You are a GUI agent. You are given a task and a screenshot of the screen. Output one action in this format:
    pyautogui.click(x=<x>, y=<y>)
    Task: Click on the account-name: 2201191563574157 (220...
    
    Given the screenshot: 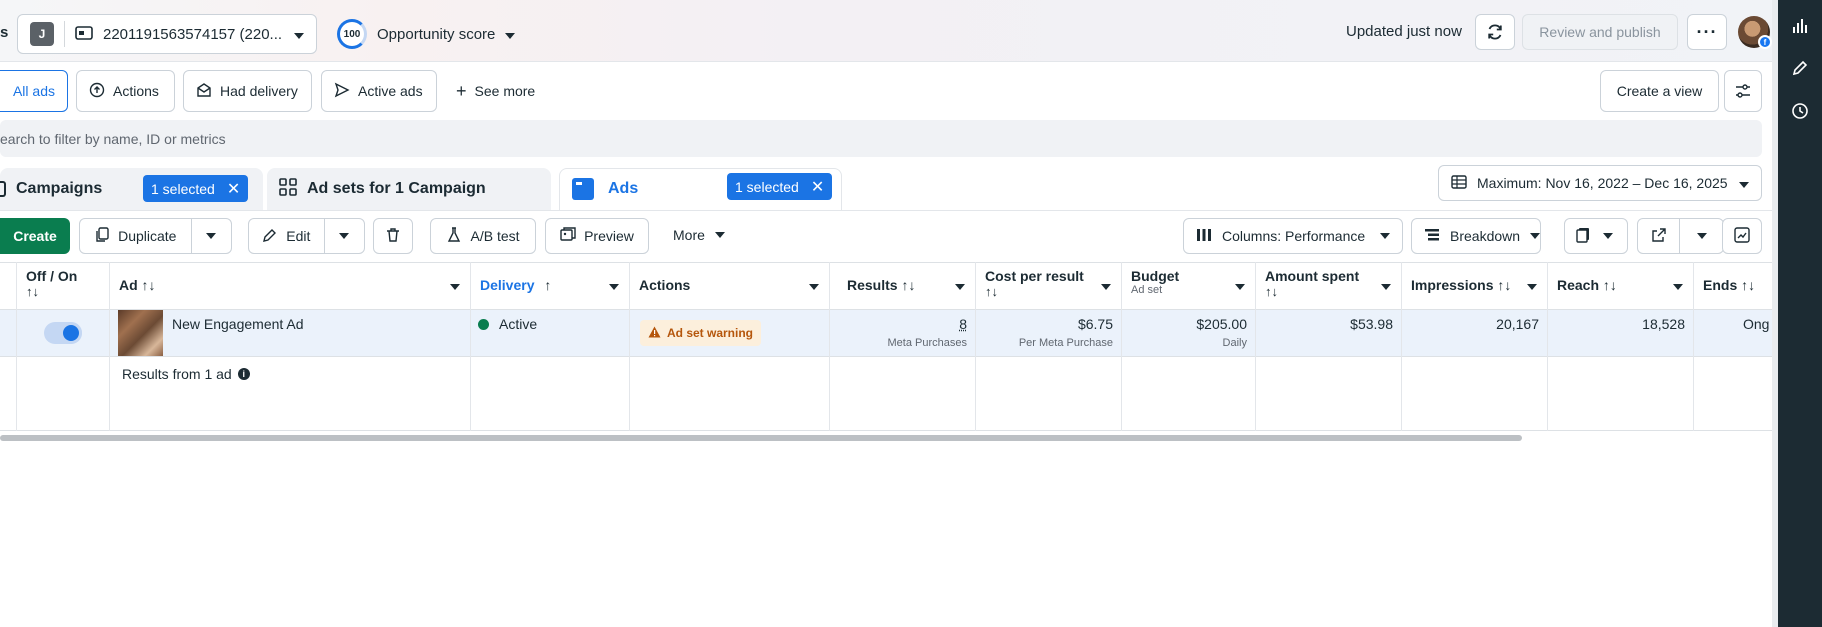 What is the action you would take?
    pyautogui.click(x=193, y=34)
    